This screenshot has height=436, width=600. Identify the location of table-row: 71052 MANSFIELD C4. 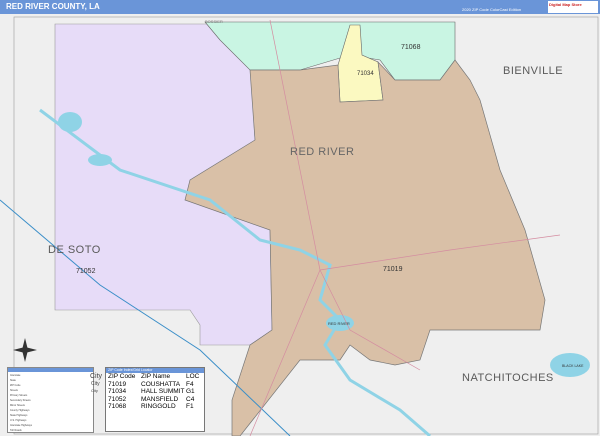
(151, 399).